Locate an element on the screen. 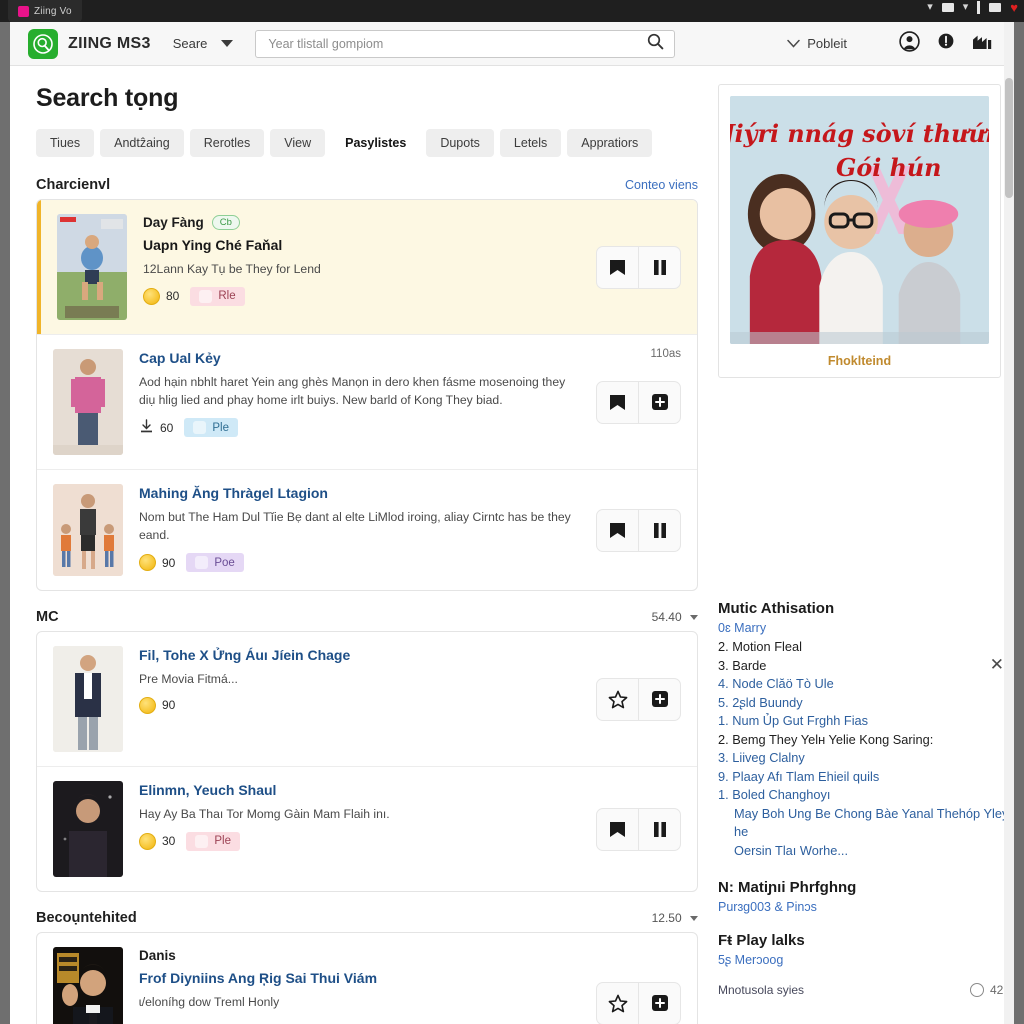 This screenshot has width=1024, height=1024. browser-tab: Ziing Vo is located at coordinates (45, 11).